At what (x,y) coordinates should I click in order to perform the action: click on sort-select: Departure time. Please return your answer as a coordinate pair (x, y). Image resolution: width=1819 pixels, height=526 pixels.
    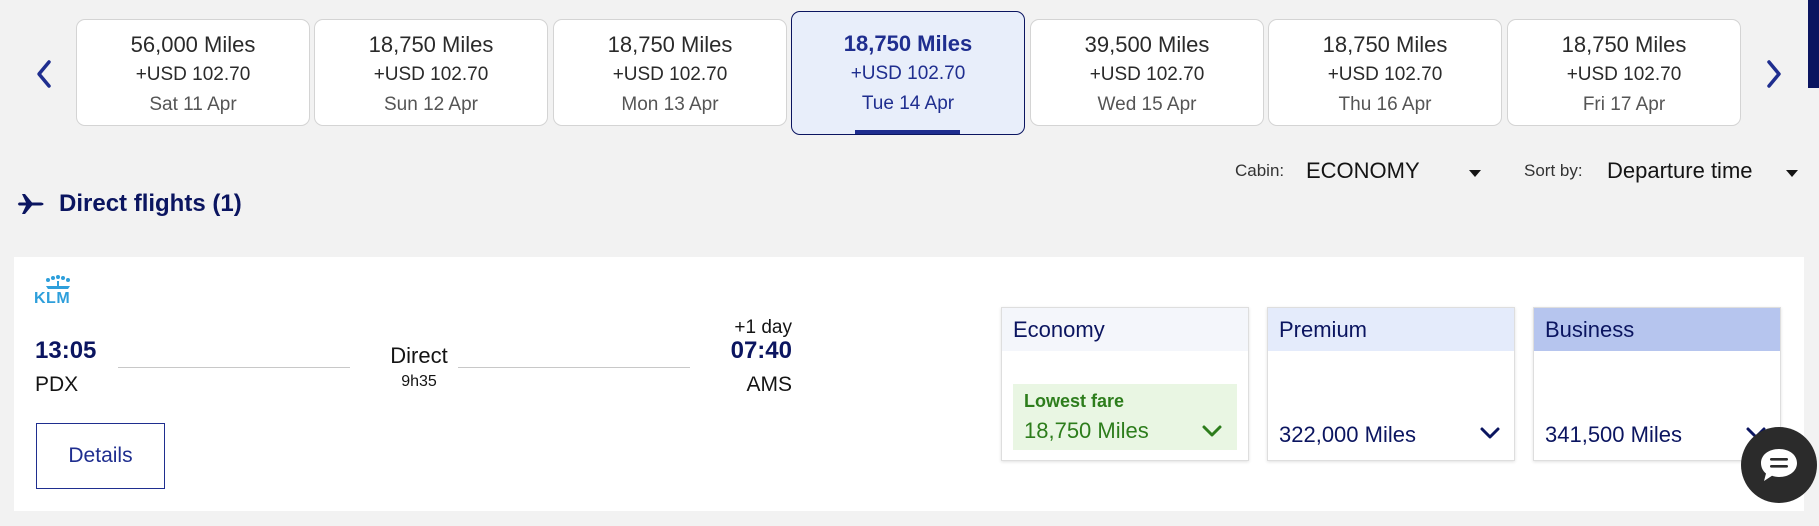
    Looking at the image, I should click on (1680, 171).